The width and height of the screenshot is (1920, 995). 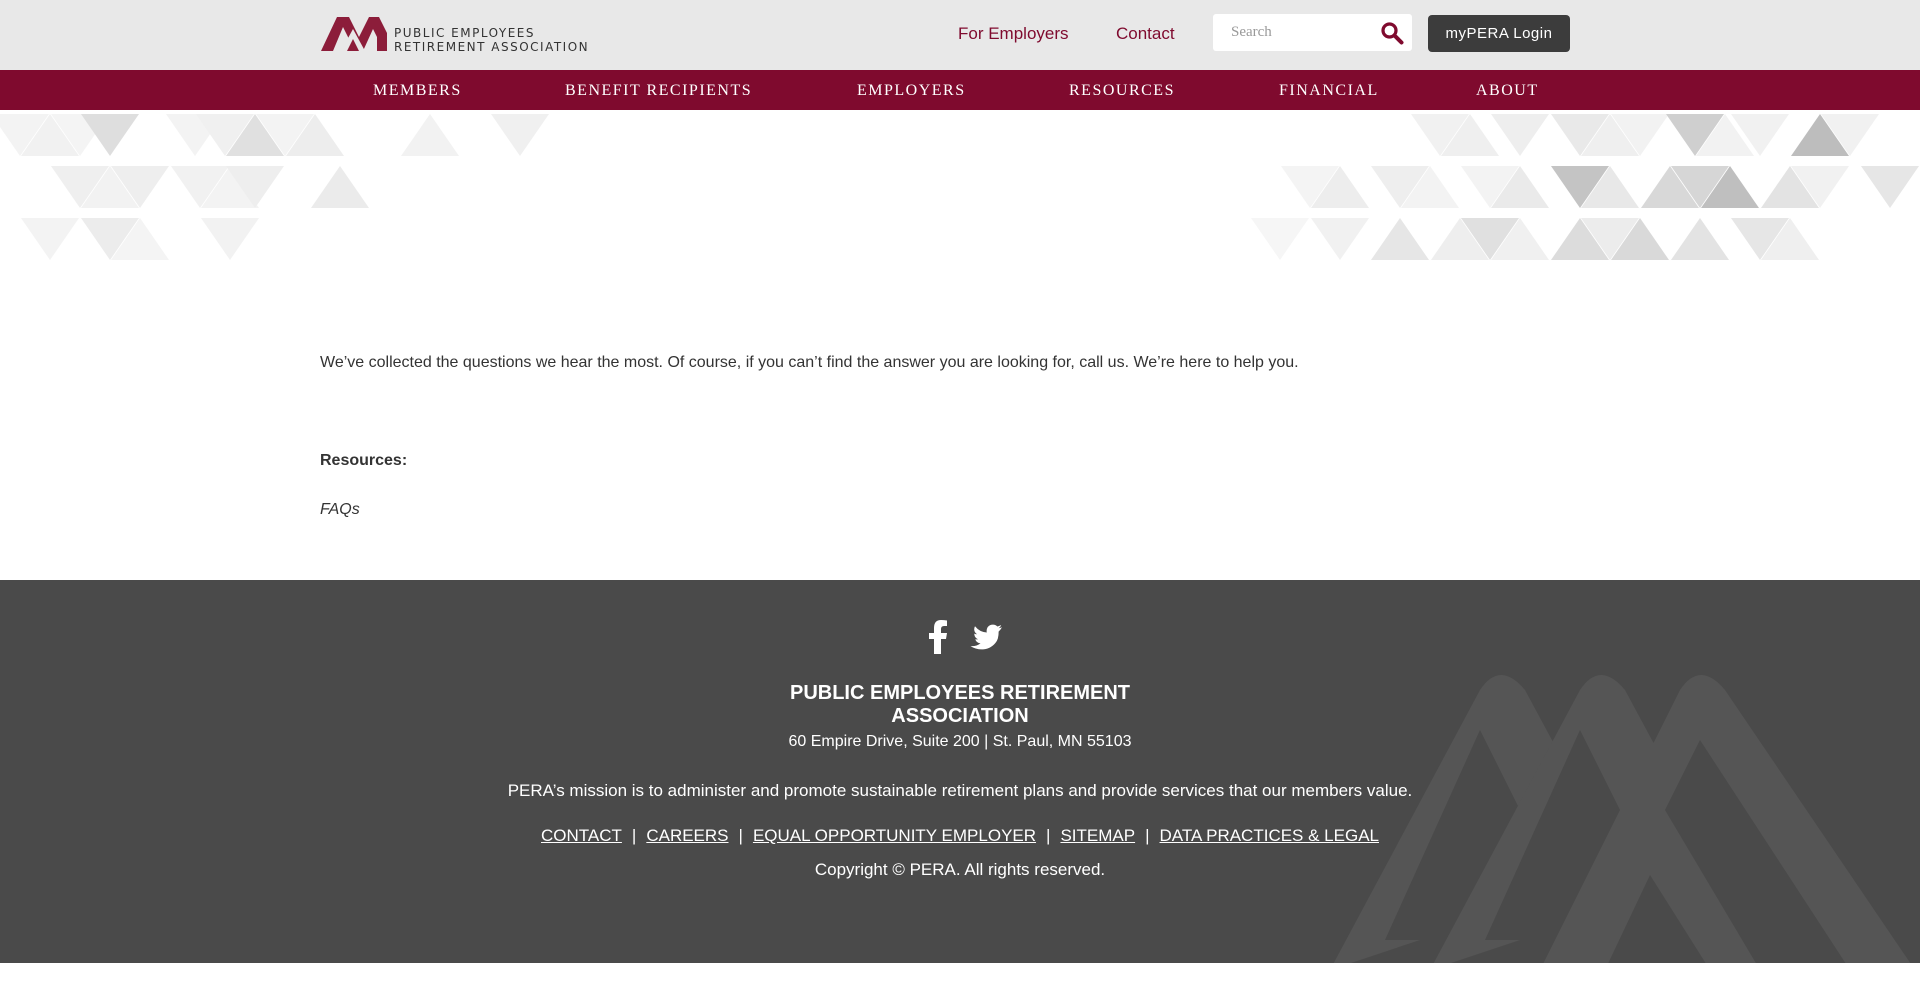 I want to click on mypera-login-button: myPERA Login, so click(x=1499, y=33).